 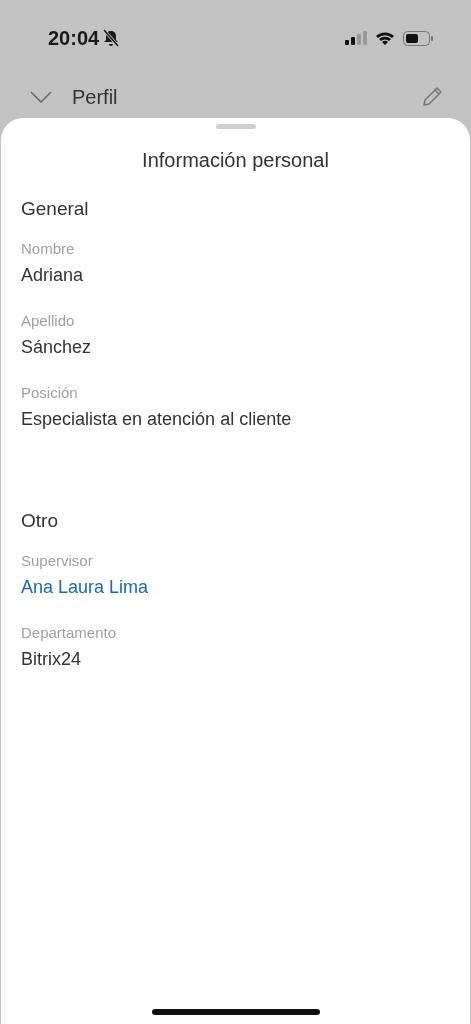 What do you see at coordinates (385, 38) in the screenshot?
I see `wifi-icon` at bounding box center [385, 38].